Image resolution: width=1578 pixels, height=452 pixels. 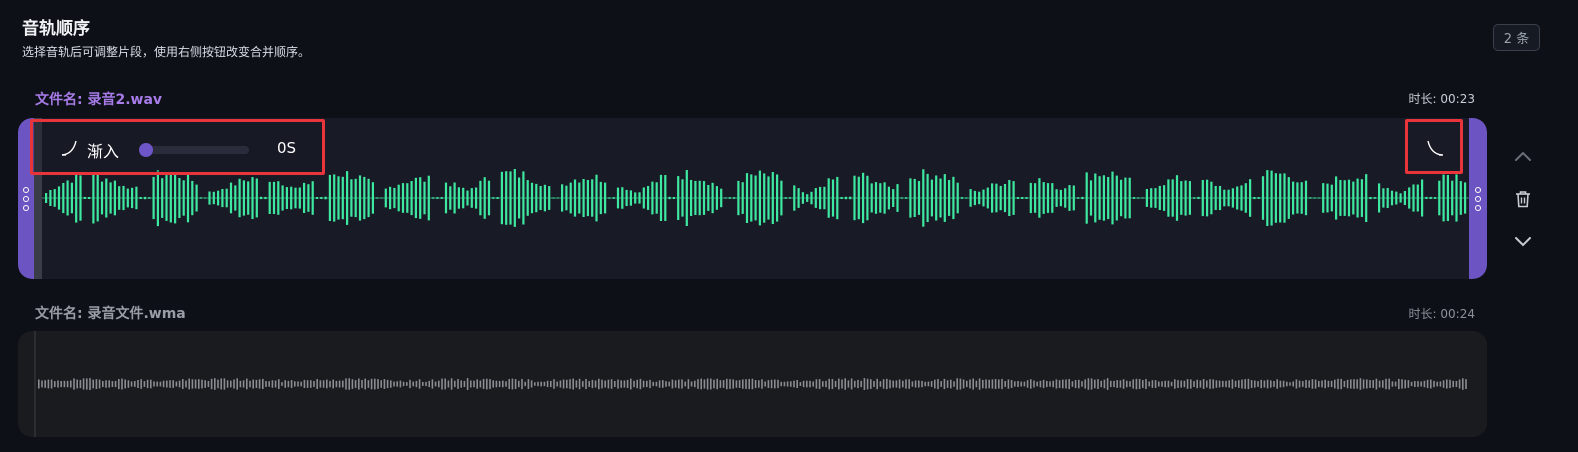 What do you see at coordinates (69, 148) in the screenshot?
I see `fade-in-curve-icon` at bounding box center [69, 148].